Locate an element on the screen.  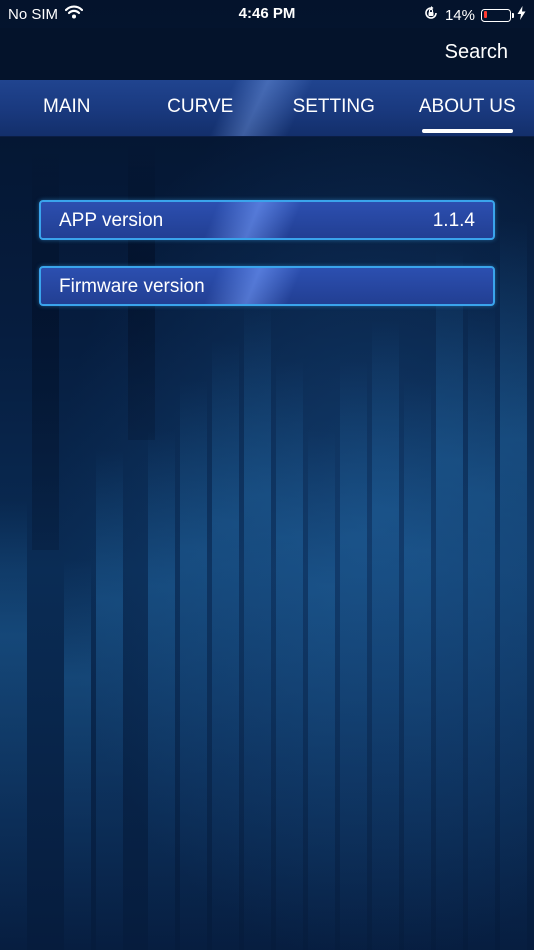
firmware-version-label: Firmware version is located at coordinates (132, 286).